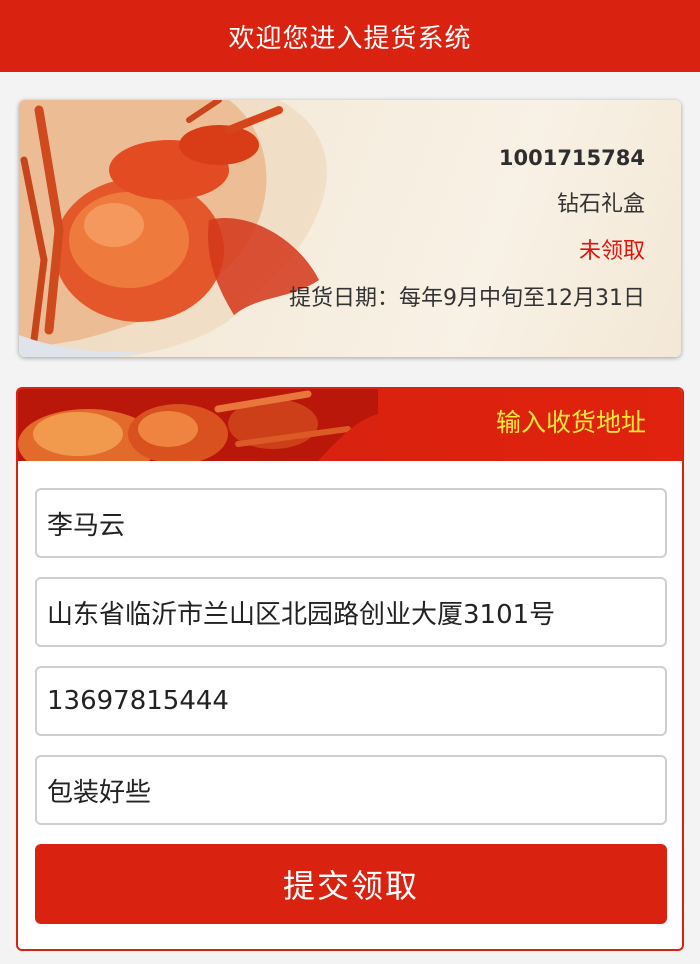 The width and height of the screenshot is (700, 964). What do you see at coordinates (467, 298) in the screenshot?
I see `pickup-date: 提货日期：每年9月中旬至12月31日` at bounding box center [467, 298].